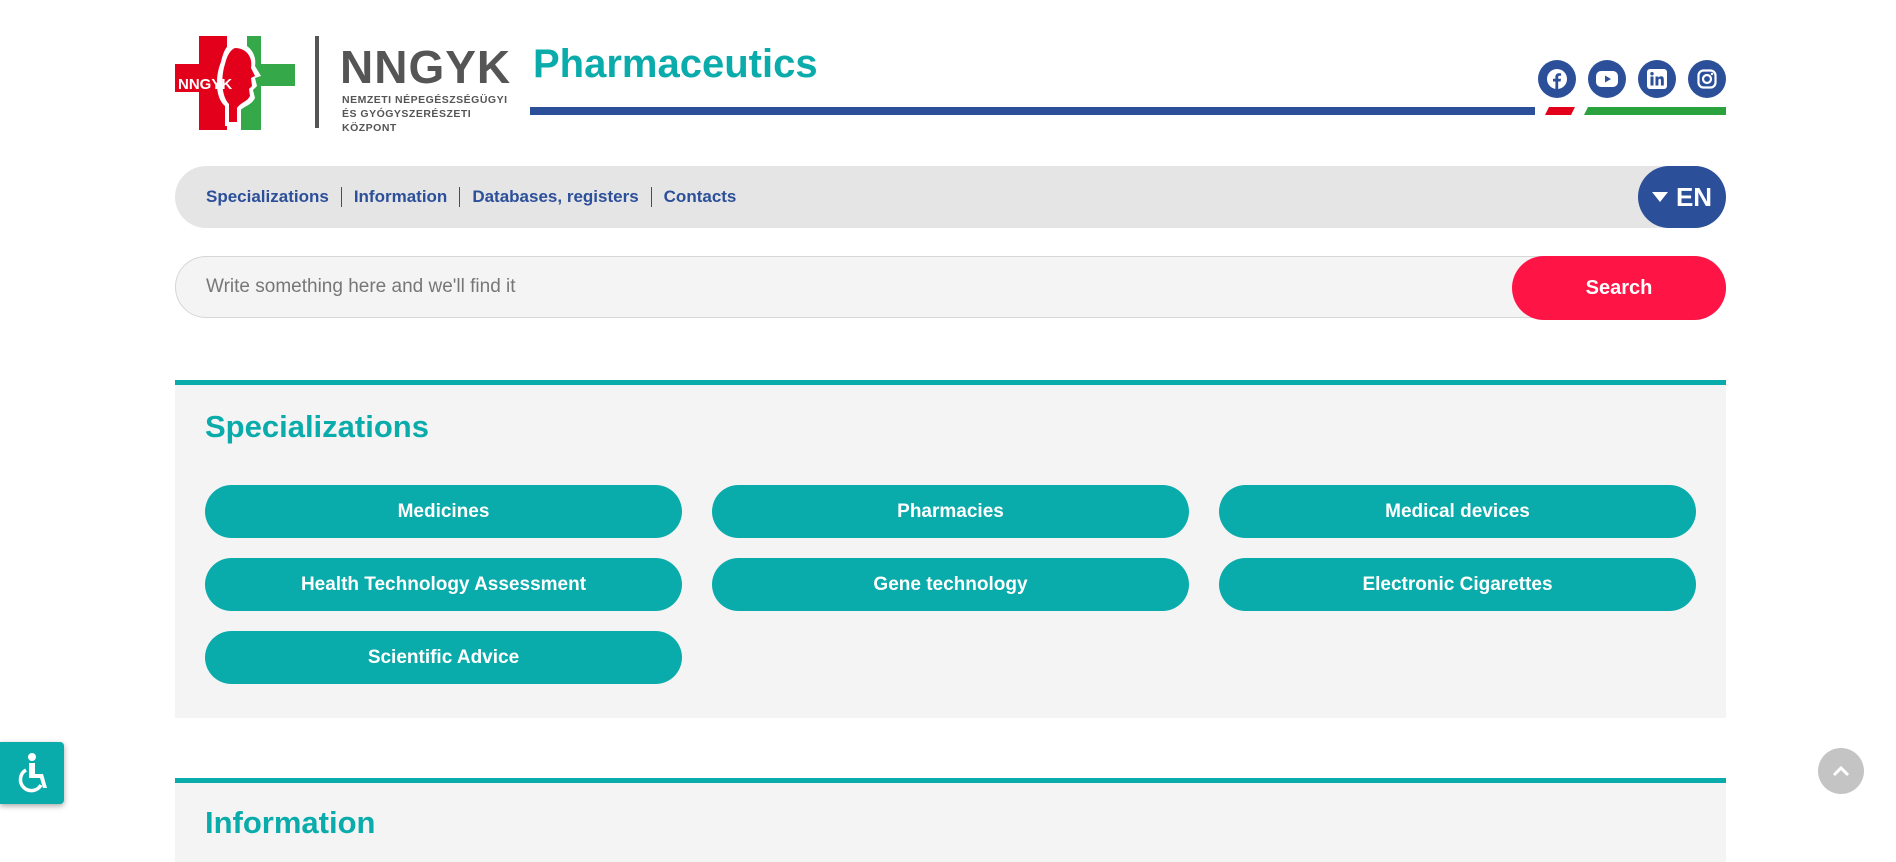 This screenshot has height=862, width=1896. Describe the element at coordinates (1707, 79) in the screenshot. I see `instagram-icon` at that location.